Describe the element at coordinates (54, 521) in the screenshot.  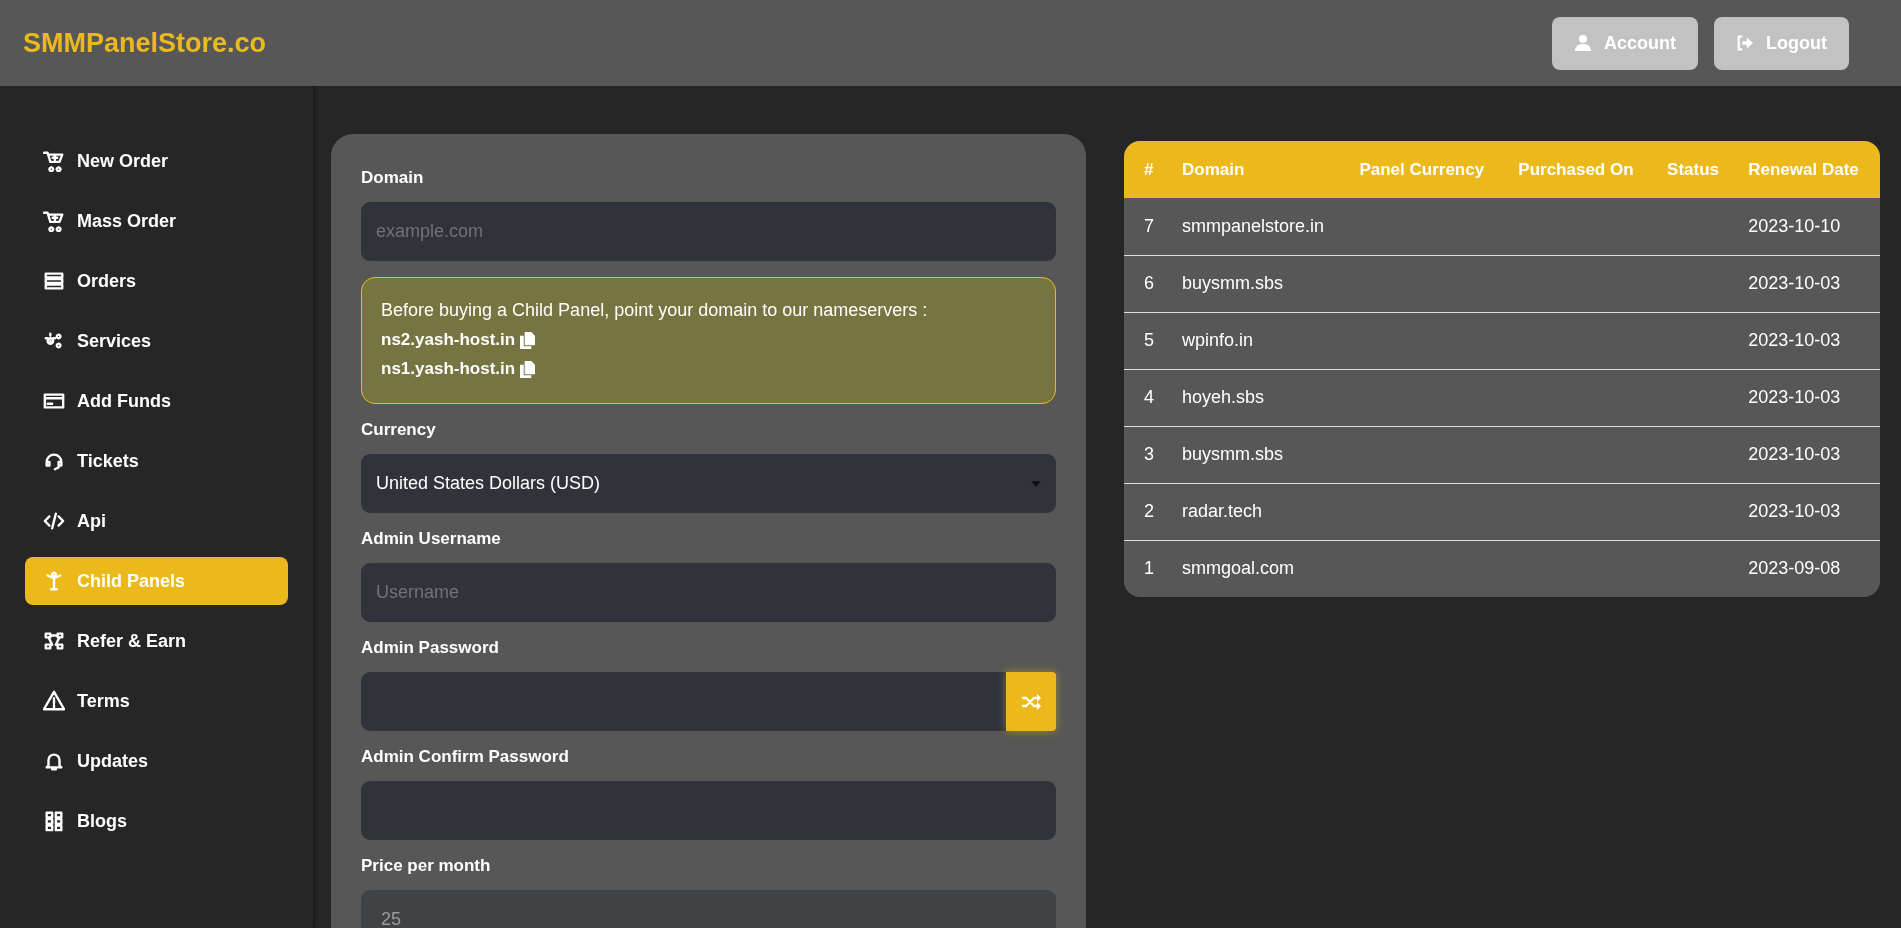
I see `code-icon` at that location.